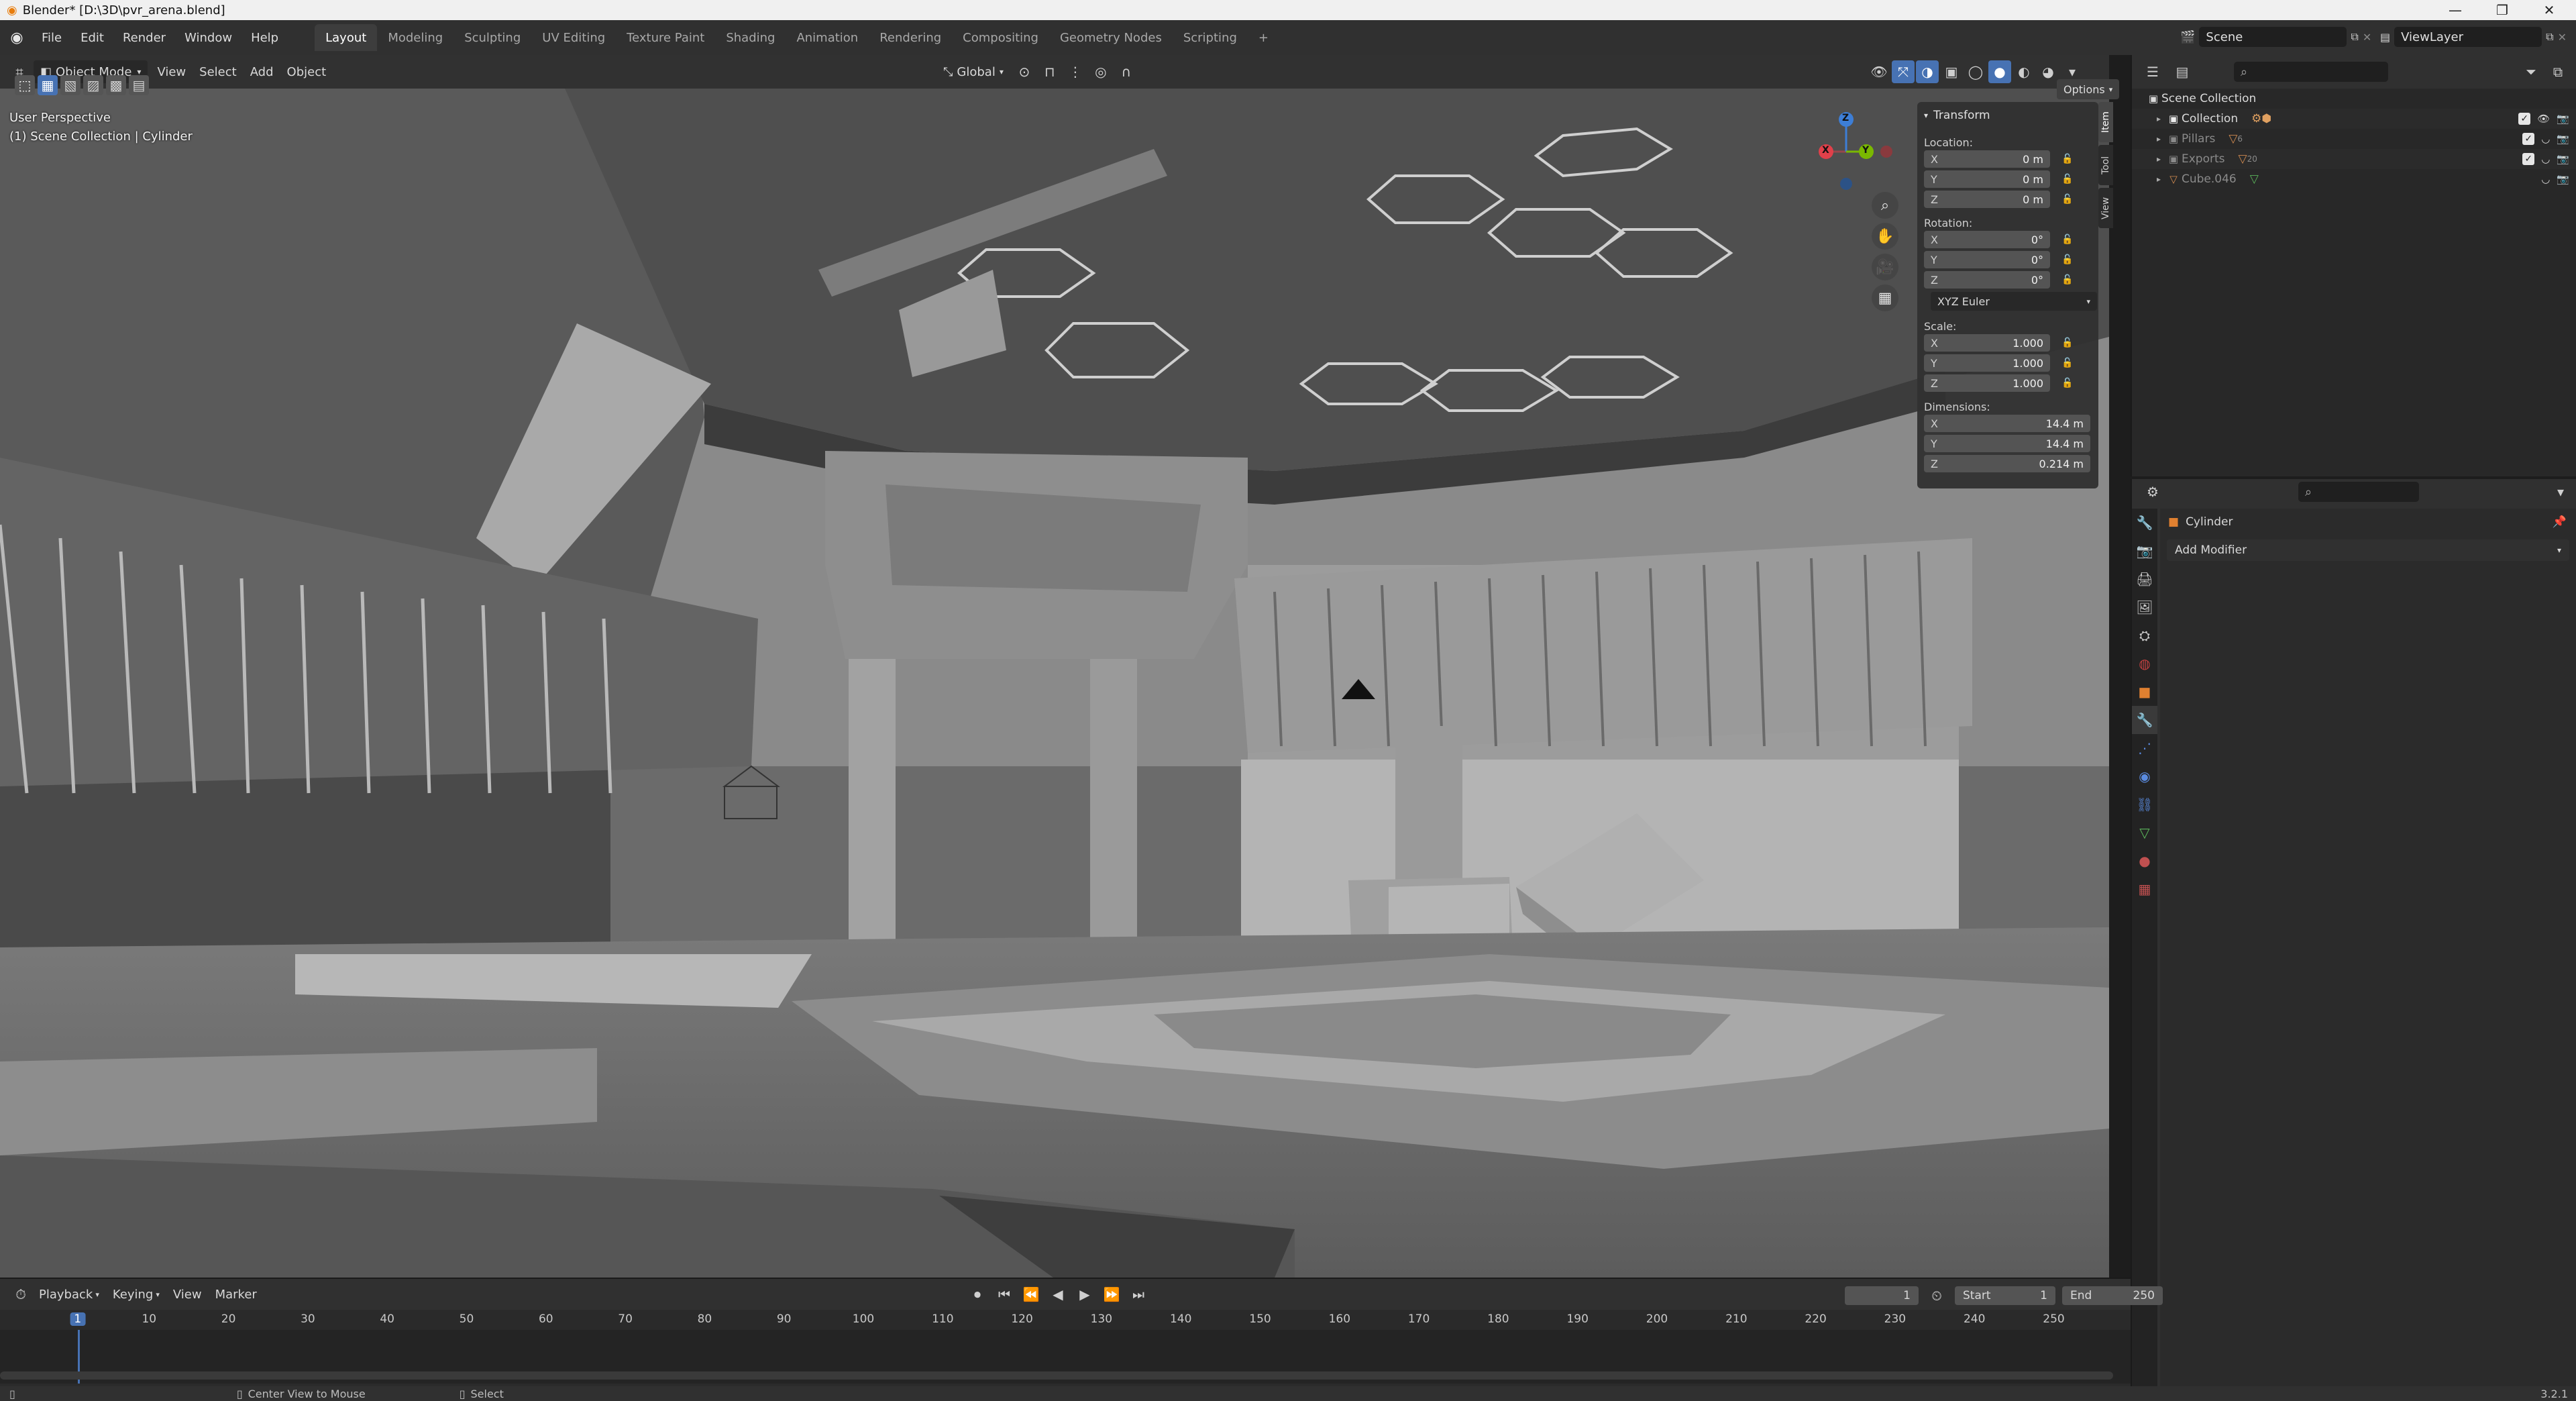 Image resolution: width=2576 pixels, height=1401 pixels. Describe the element at coordinates (1210, 37) in the screenshot. I see `tab-scripting: Scripting` at that location.